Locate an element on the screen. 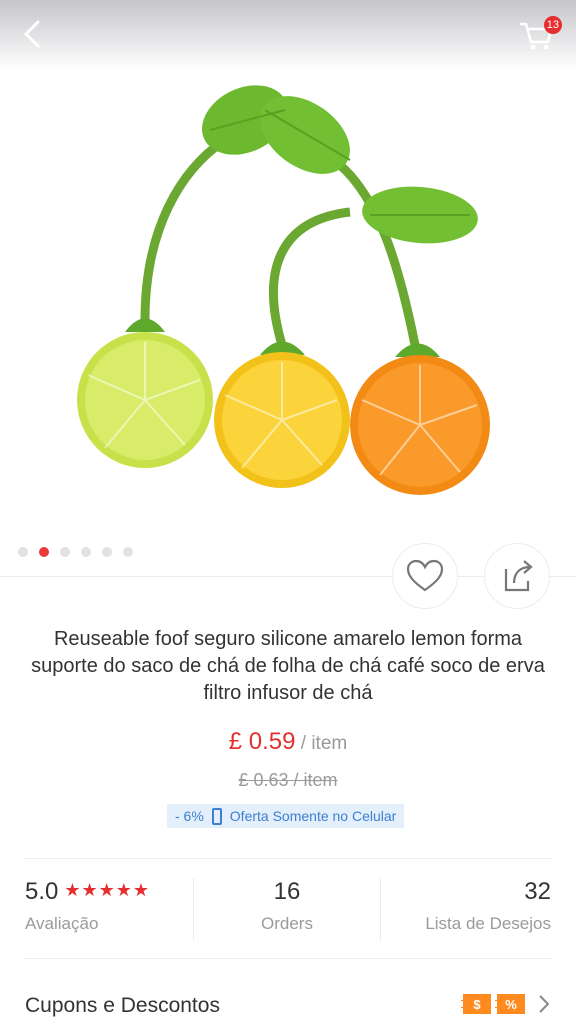 The image size is (576, 1024). percent-coupon-icon: % is located at coordinates (510, 1004).